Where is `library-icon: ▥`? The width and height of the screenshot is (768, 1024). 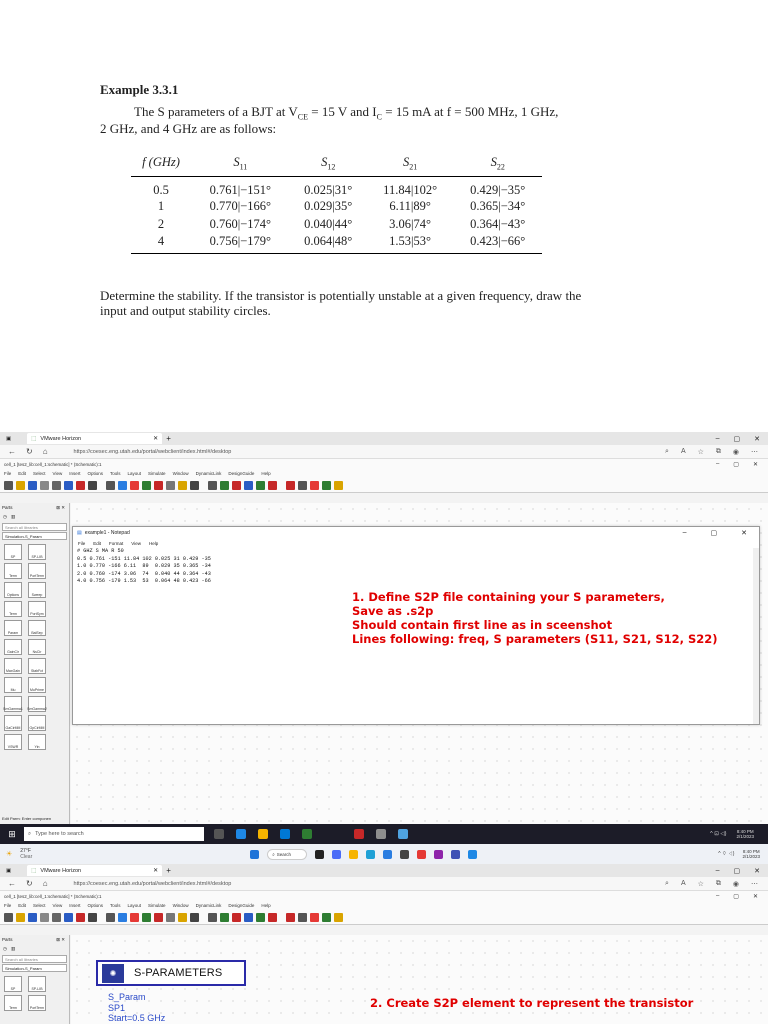 library-icon: ▥ is located at coordinates (13, 517).